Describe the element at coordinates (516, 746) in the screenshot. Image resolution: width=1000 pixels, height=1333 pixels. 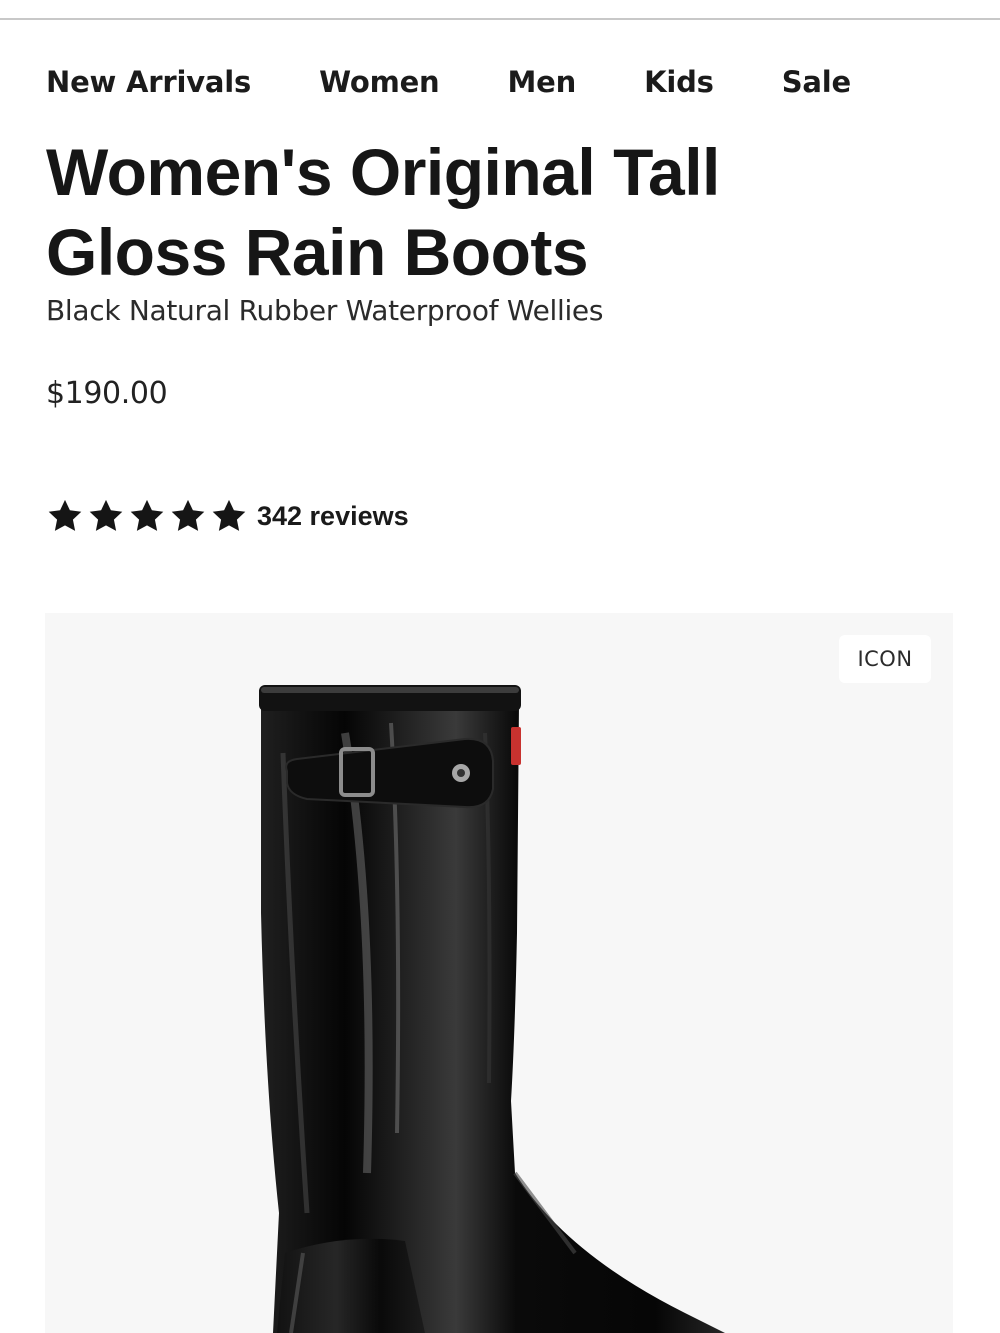
I see `boot-logo-tab` at that location.